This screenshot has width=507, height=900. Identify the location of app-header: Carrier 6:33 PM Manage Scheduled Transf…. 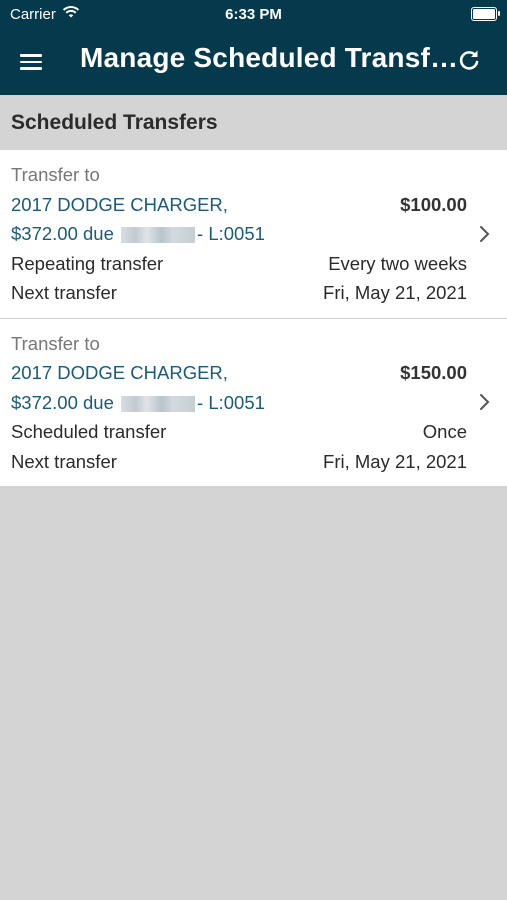
(253, 47).